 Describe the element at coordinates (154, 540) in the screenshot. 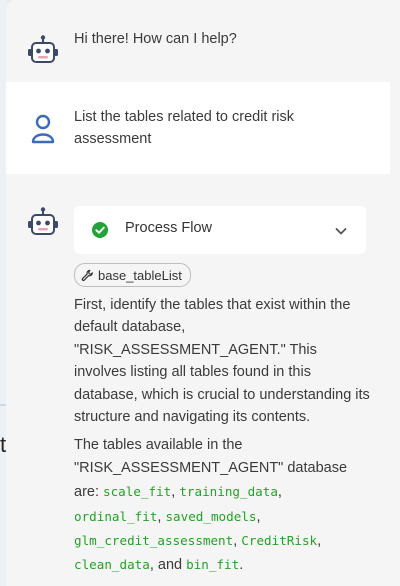

I see `table-name: glm_credit_assessment` at that location.